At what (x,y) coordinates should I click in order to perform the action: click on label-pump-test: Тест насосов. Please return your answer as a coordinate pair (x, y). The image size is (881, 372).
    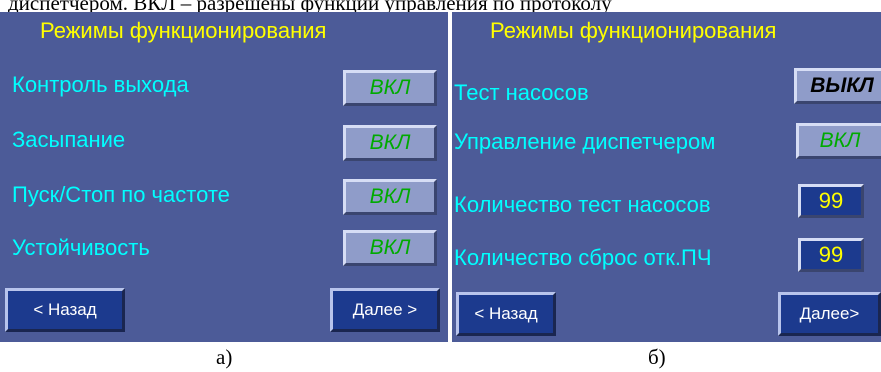
    Looking at the image, I should click on (521, 92).